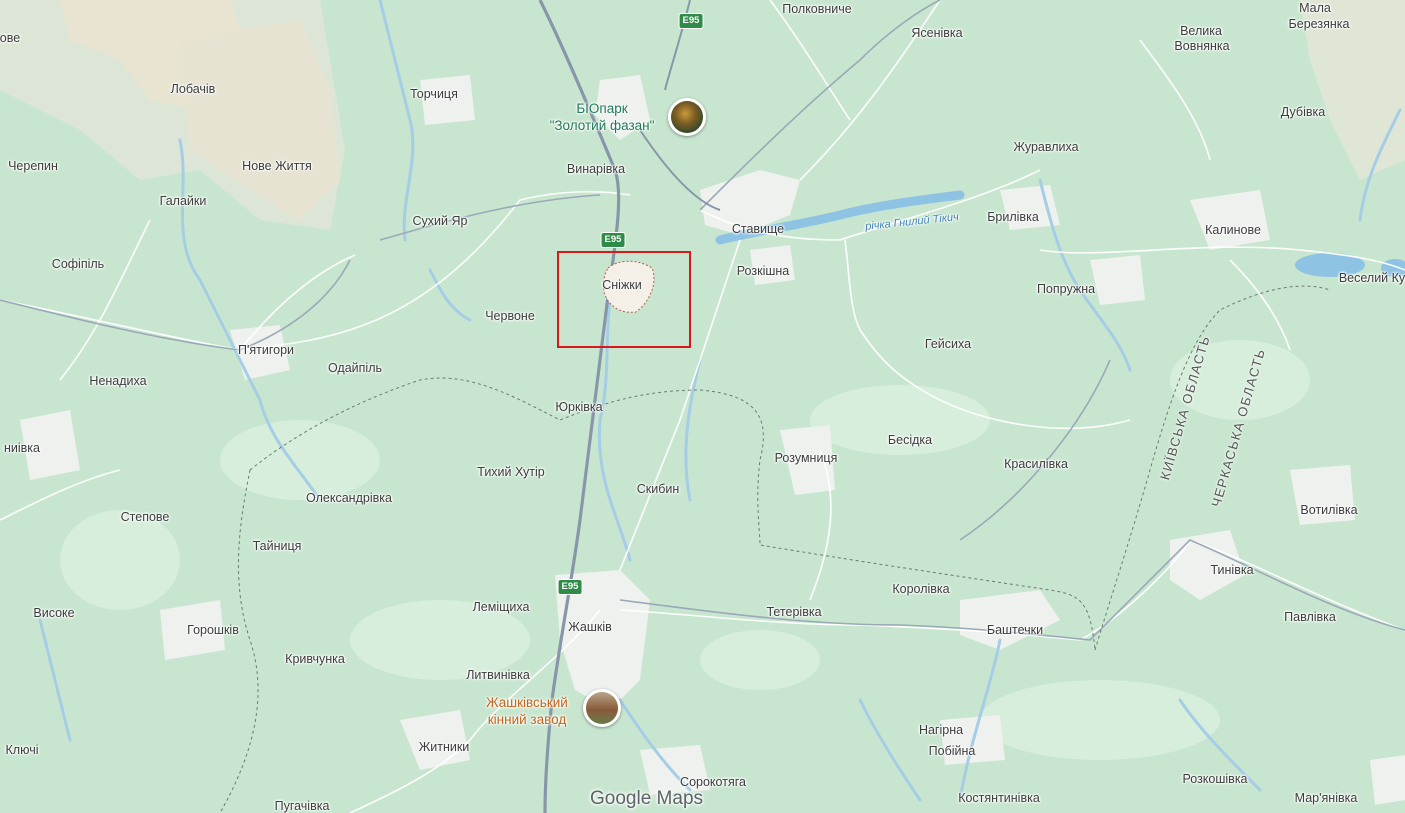 The width and height of the screenshot is (1405, 813). I want to click on place-label: Литвинівка, so click(498, 675).